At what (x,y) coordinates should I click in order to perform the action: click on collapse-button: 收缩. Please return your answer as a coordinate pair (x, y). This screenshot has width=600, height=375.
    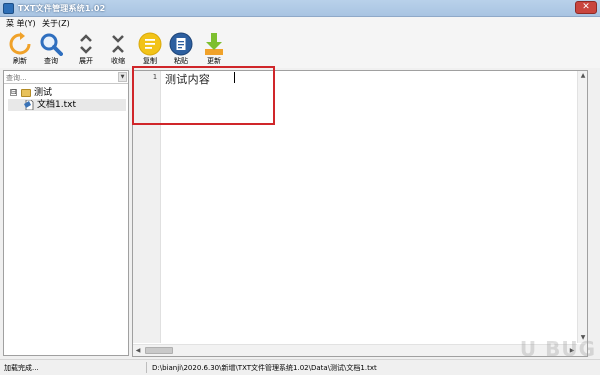
    Looking at the image, I should click on (118, 50).